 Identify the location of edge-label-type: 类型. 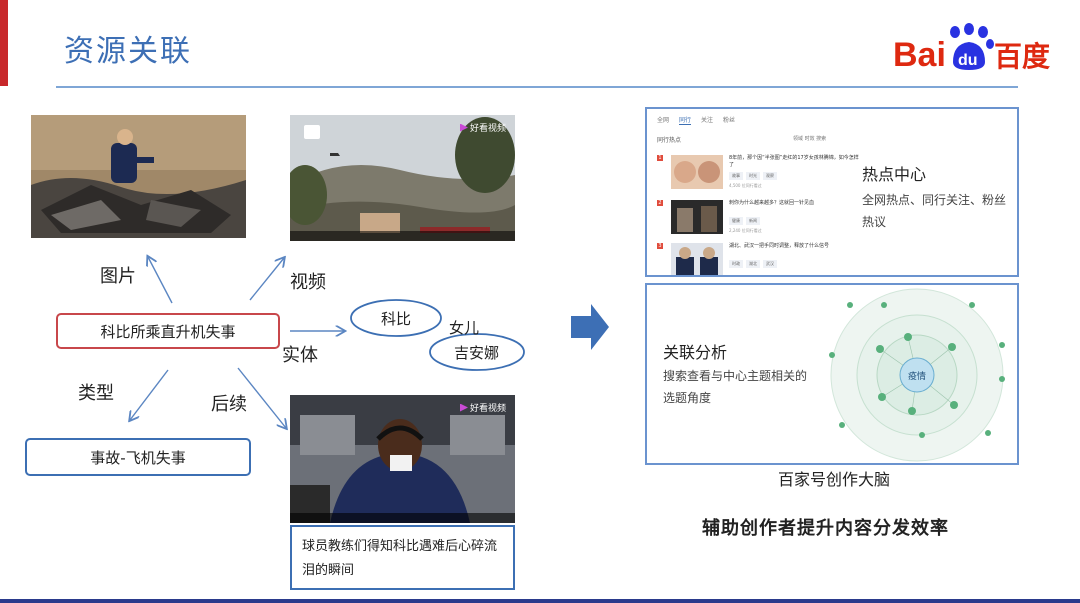
(96, 393).